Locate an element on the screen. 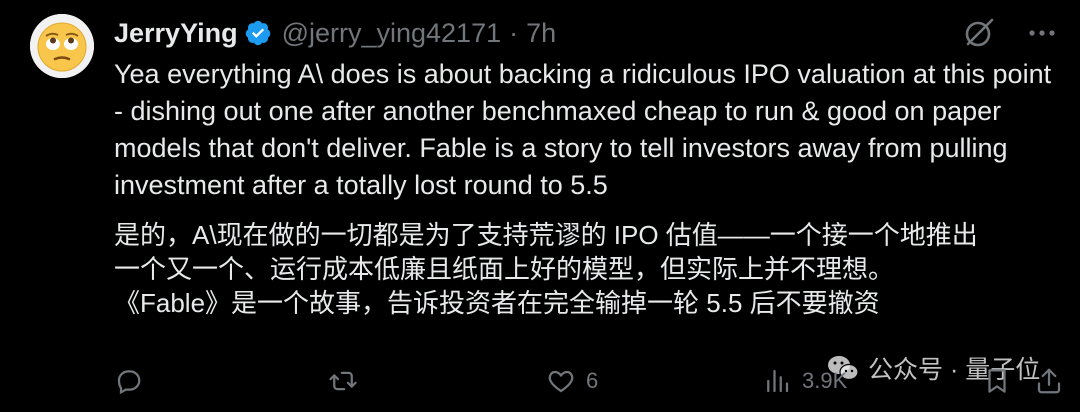  reply-icon is located at coordinates (129, 382).